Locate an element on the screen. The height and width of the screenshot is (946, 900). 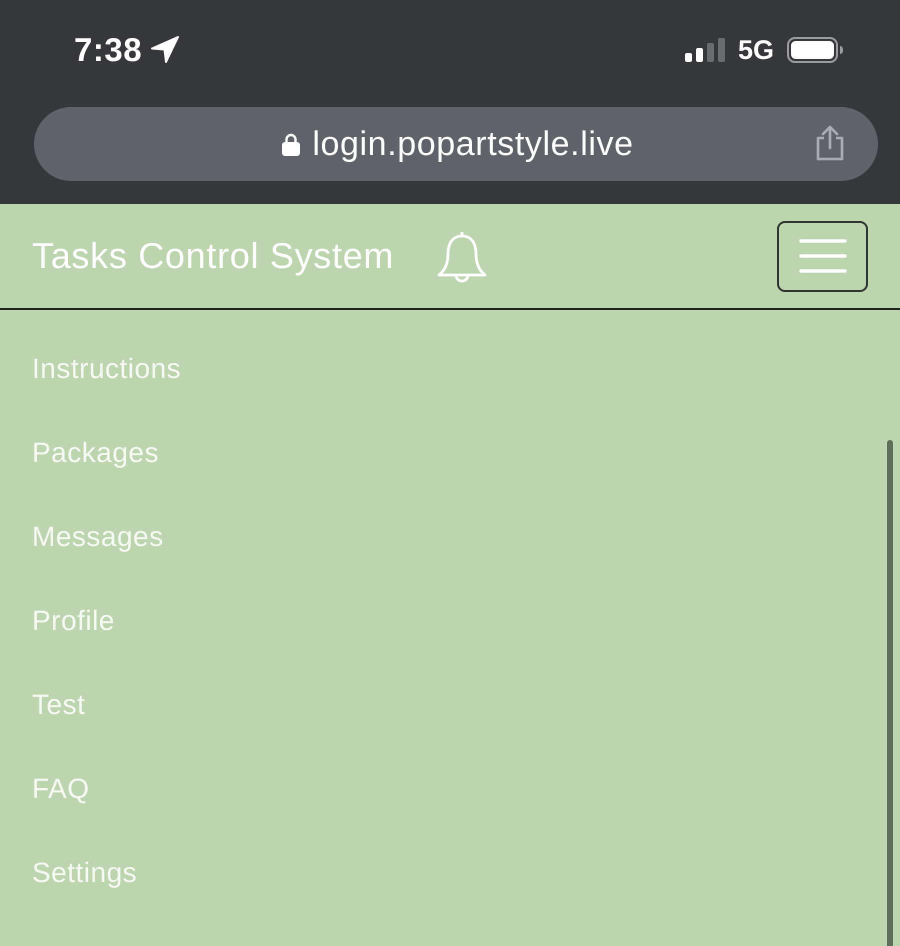
lock-icon is located at coordinates (291, 144).